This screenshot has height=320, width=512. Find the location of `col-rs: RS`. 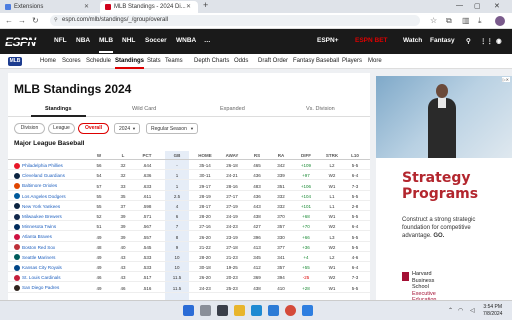

col-rs: RS is located at coordinates (257, 155).